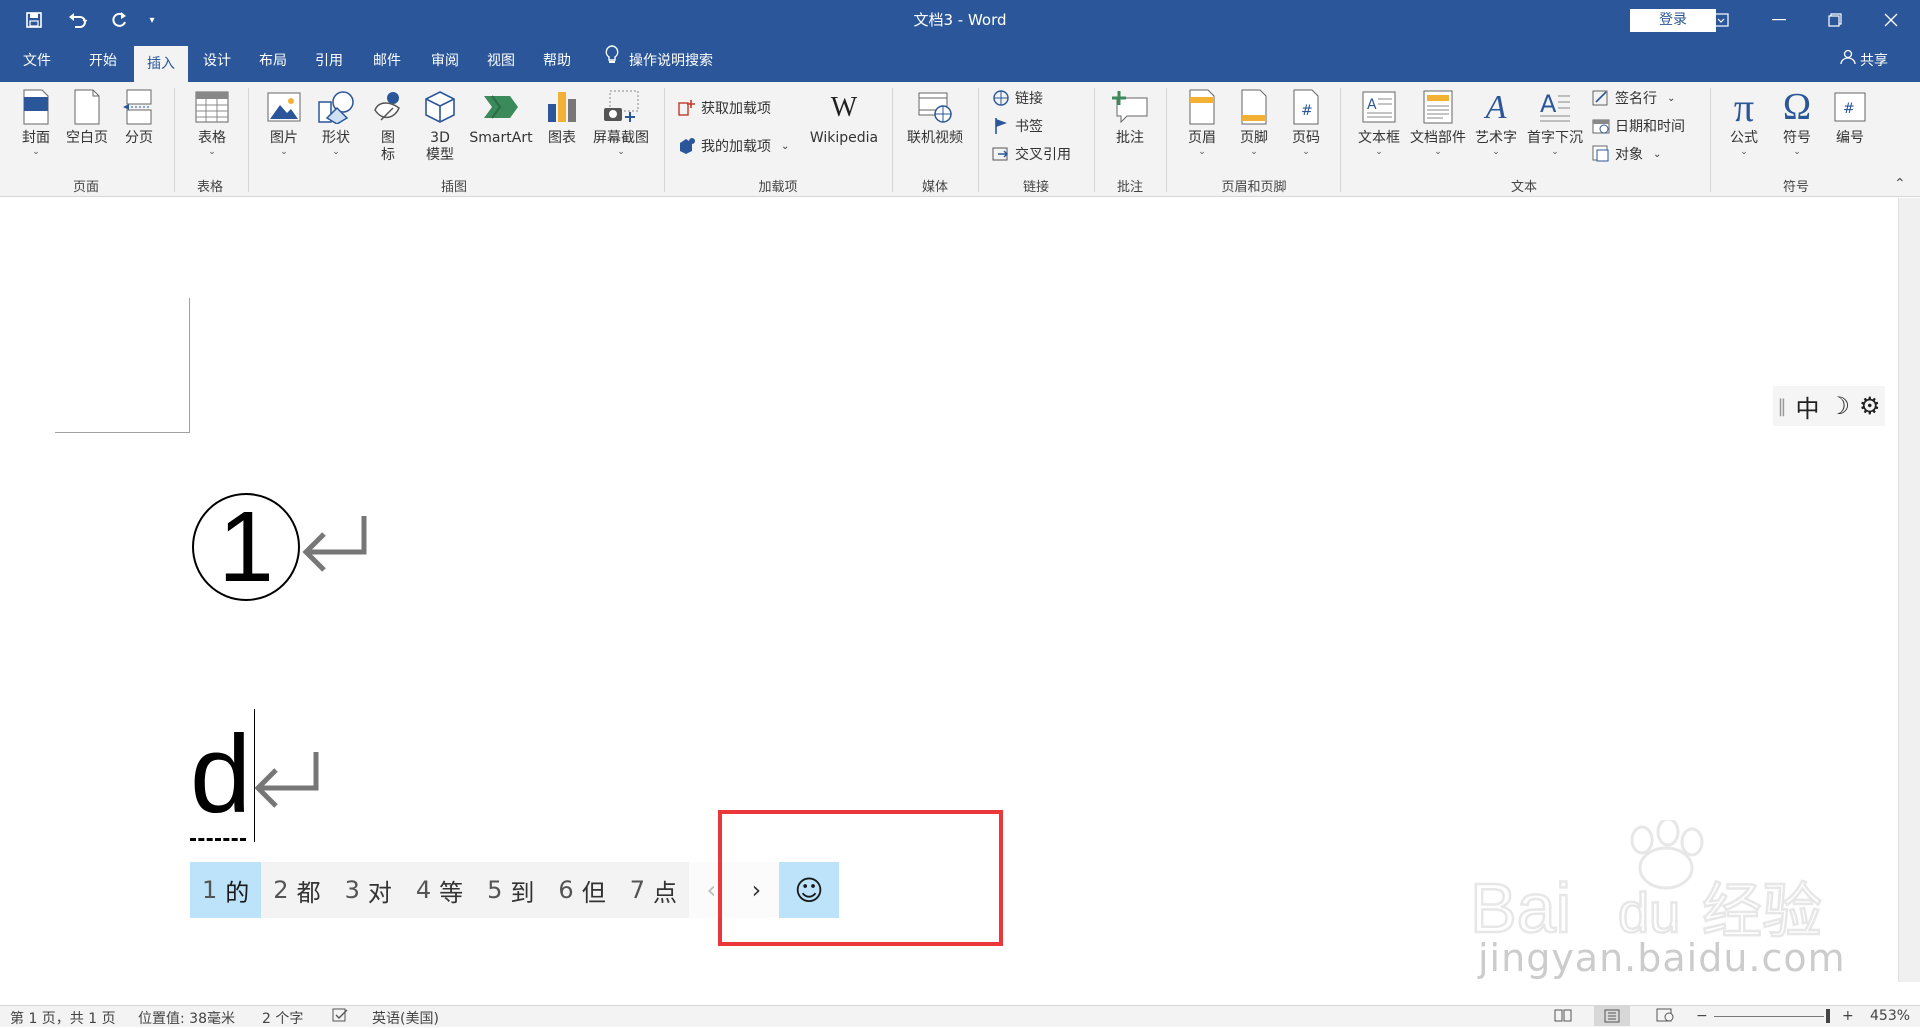  I want to click on vertical-scrollbar, so click(1909, 590).